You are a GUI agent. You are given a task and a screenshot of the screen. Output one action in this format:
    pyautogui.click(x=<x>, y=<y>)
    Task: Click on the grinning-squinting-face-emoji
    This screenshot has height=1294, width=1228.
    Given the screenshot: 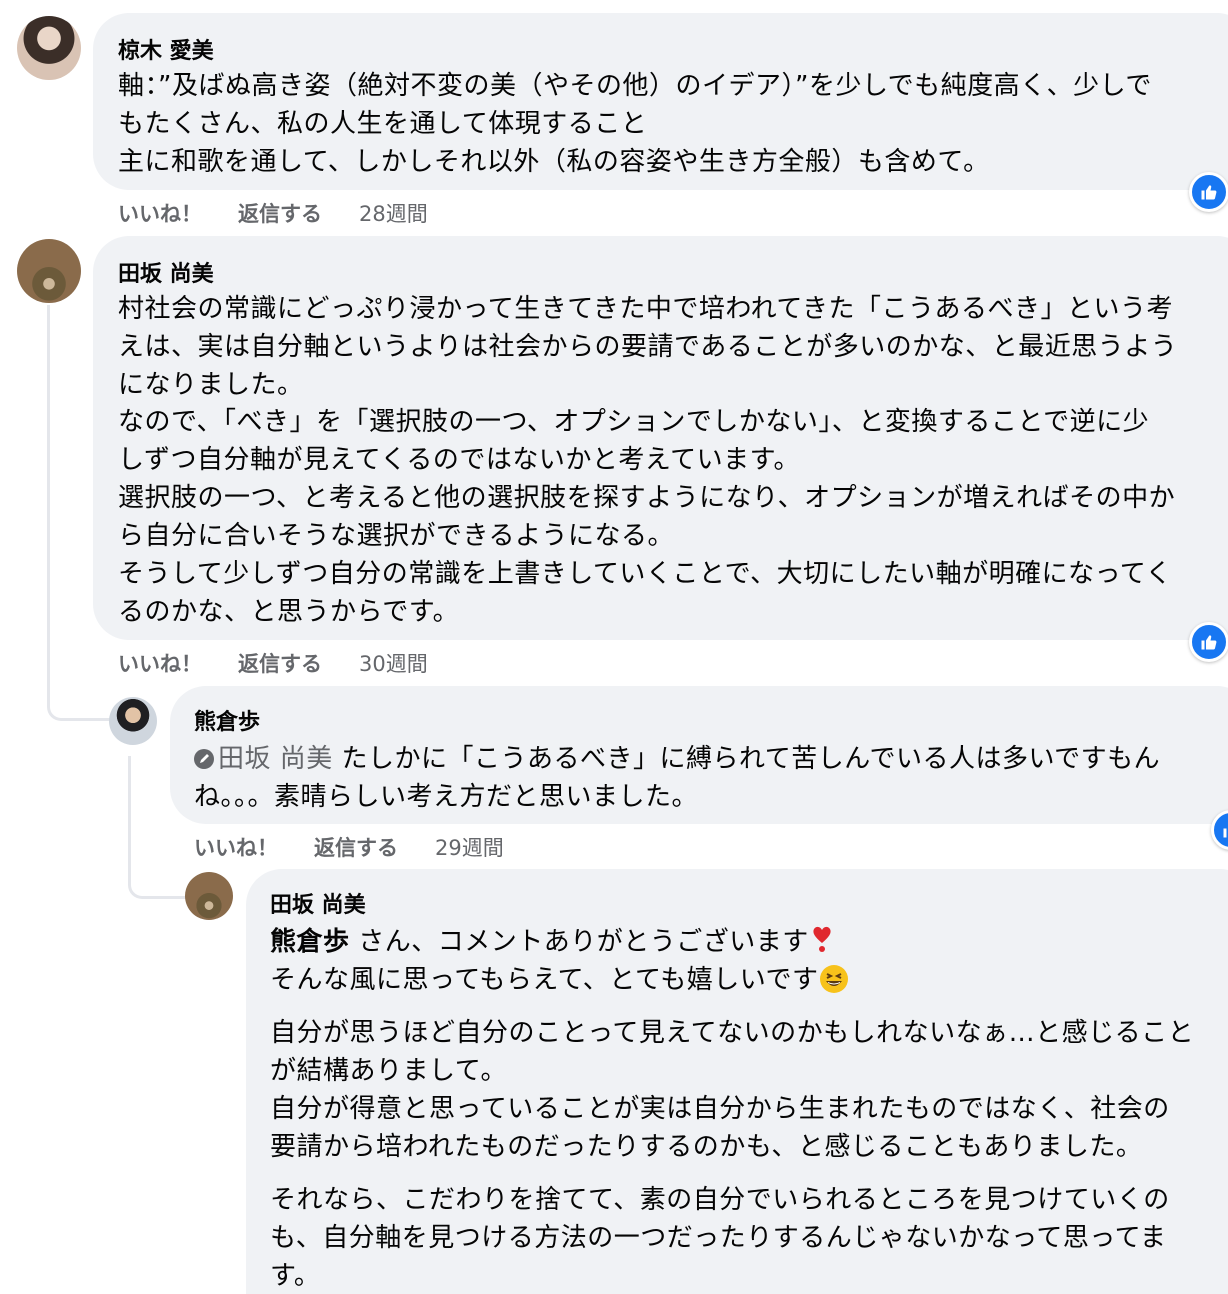 What is the action you would take?
    pyautogui.click(x=834, y=979)
    